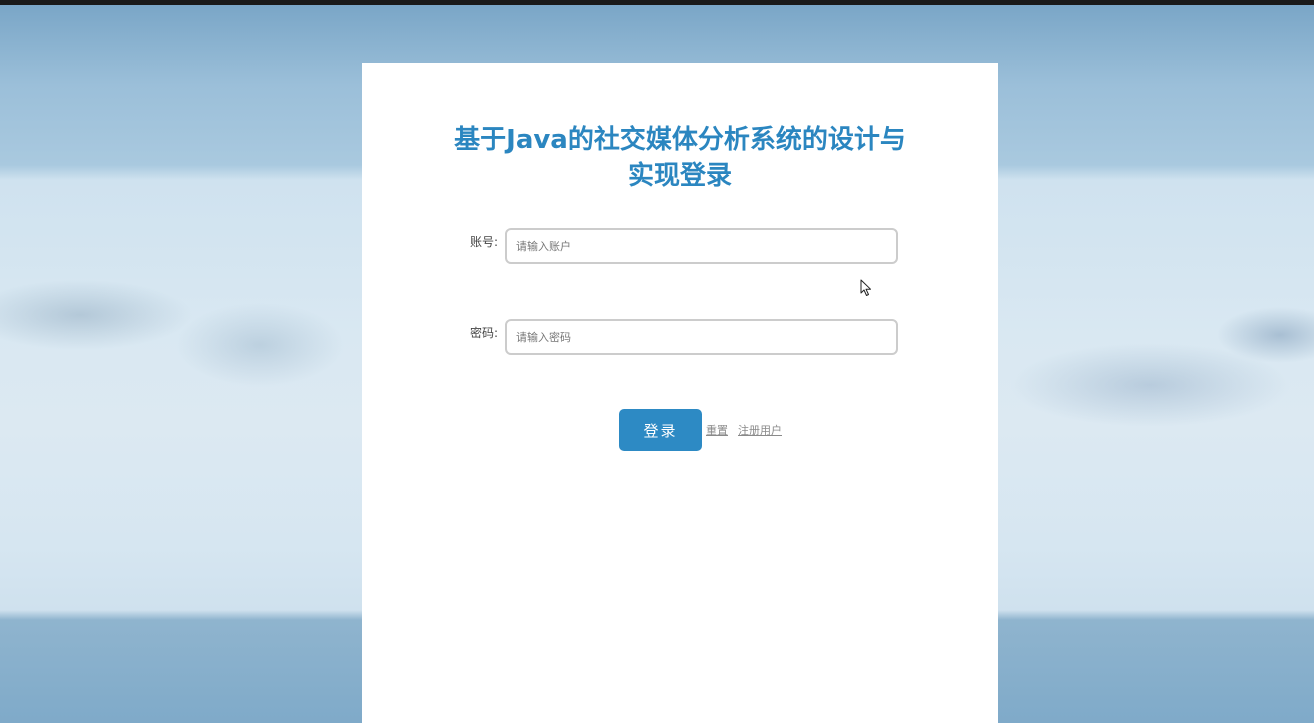 This screenshot has width=1314, height=723. What do you see at coordinates (660, 430) in the screenshot?
I see `login-button: 登录` at bounding box center [660, 430].